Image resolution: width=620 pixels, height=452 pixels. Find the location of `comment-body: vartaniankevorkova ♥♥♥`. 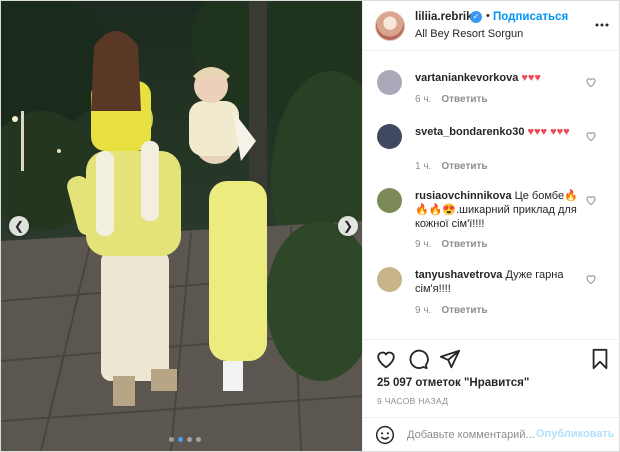

comment-body: vartaniankevorkova ♥♥♥ is located at coordinates (500, 78).